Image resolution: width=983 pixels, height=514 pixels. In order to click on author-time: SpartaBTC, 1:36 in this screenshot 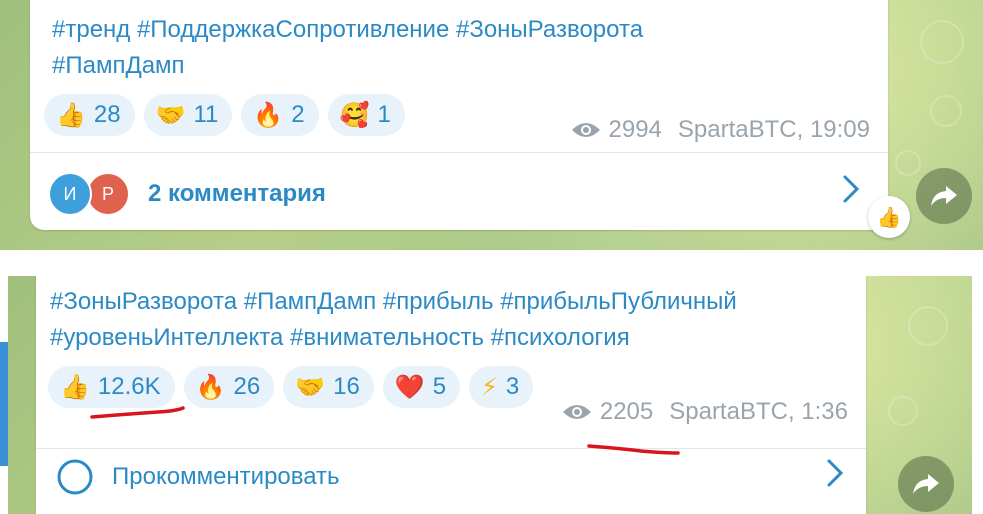, I will do `click(758, 411)`.